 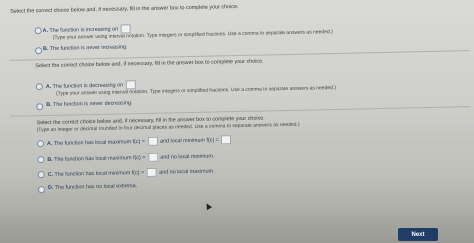 What do you see at coordinates (187, 157) in the screenshot?
I see `q3-option-b-end: and no local minimum.` at bounding box center [187, 157].